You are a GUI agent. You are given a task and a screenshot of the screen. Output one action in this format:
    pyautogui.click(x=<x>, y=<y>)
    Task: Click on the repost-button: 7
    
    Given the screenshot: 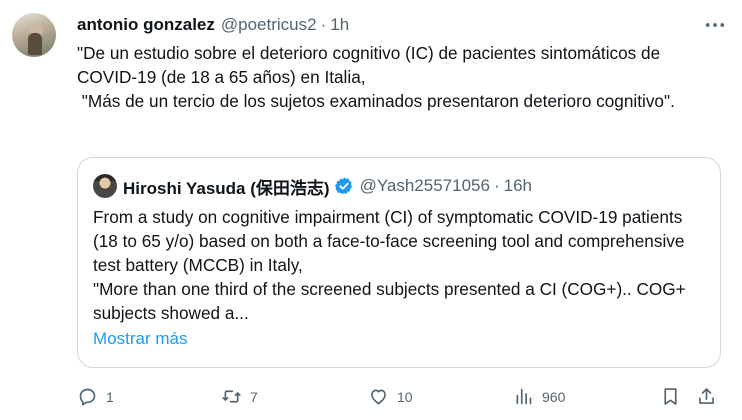 What is the action you would take?
    pyautogui.click(x=239, y=396)
    